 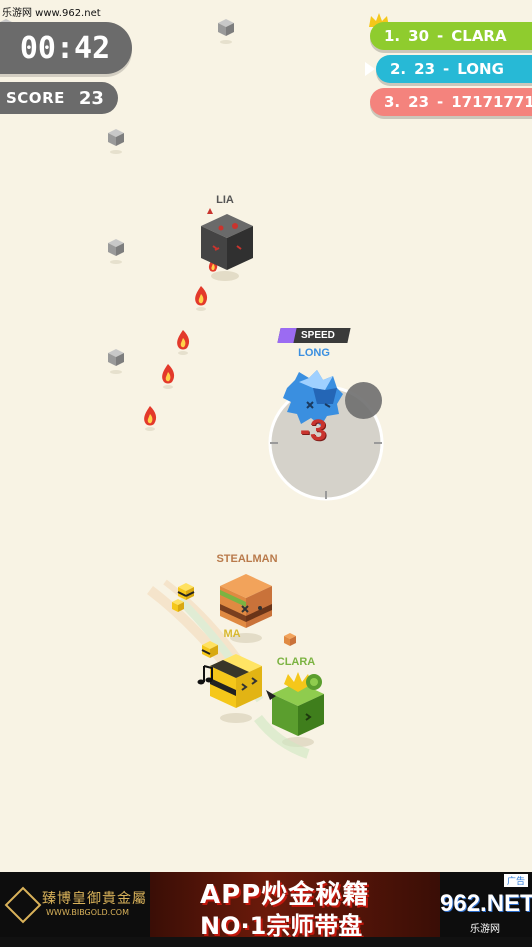 I want to click on leaderboard-row-3: 3. 23 - 17171771, so click(x=451, y=102).